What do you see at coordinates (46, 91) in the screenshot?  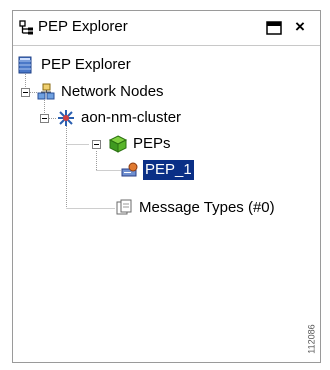 I see `network-nodes-icon` at bounding box center [46, 91].